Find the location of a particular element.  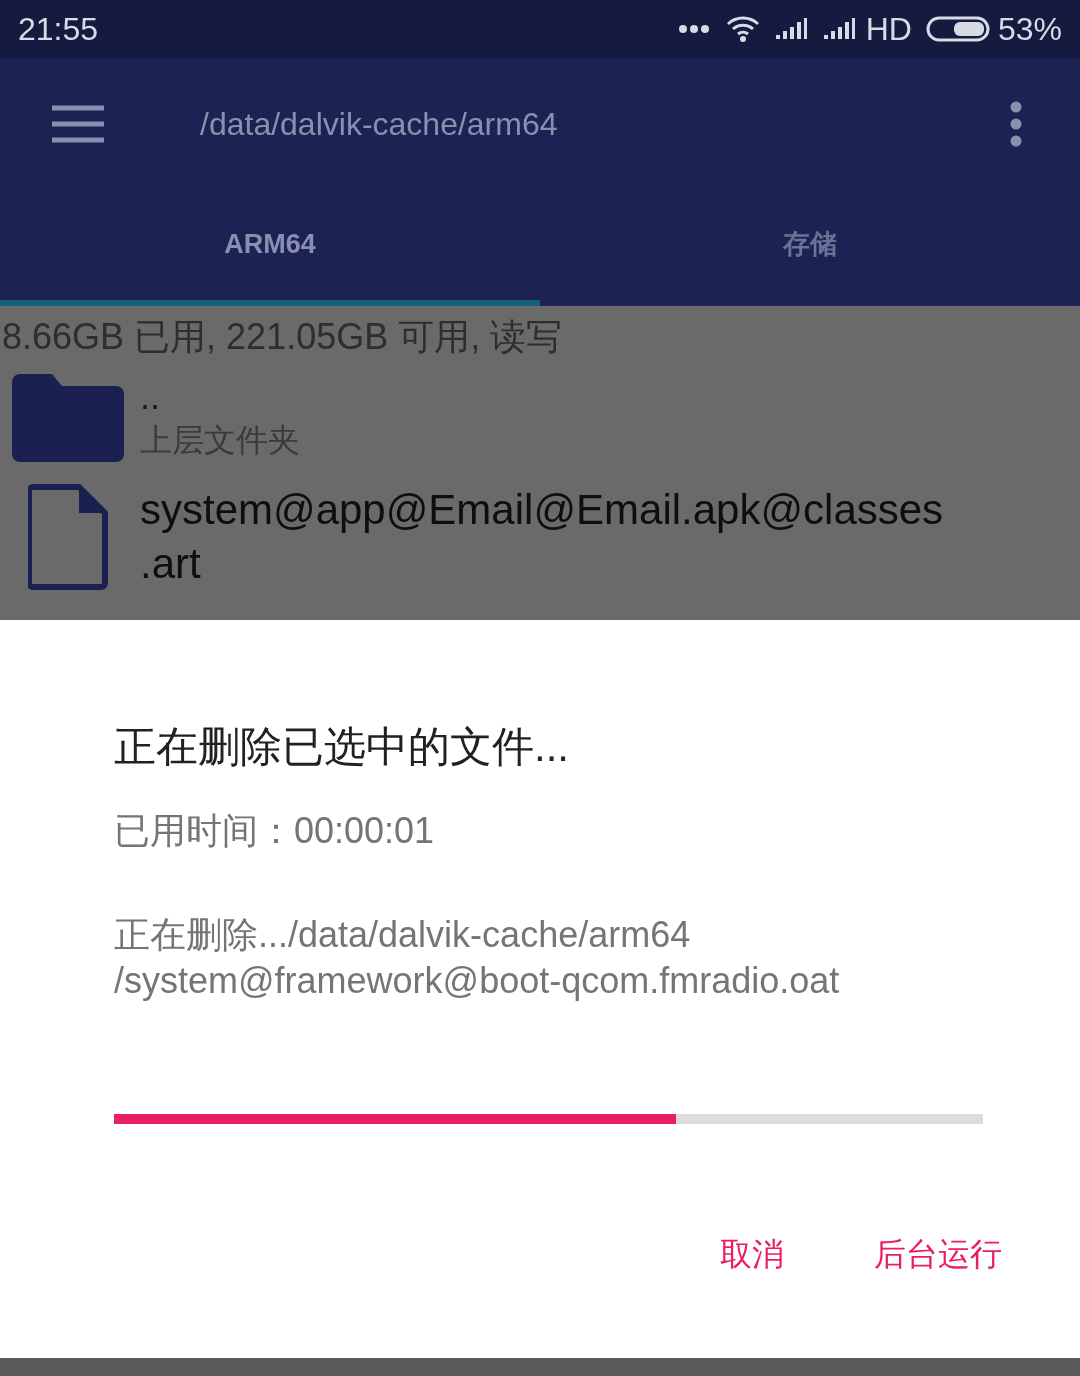

clock: 21:55 is located at coordinates (58, 29).